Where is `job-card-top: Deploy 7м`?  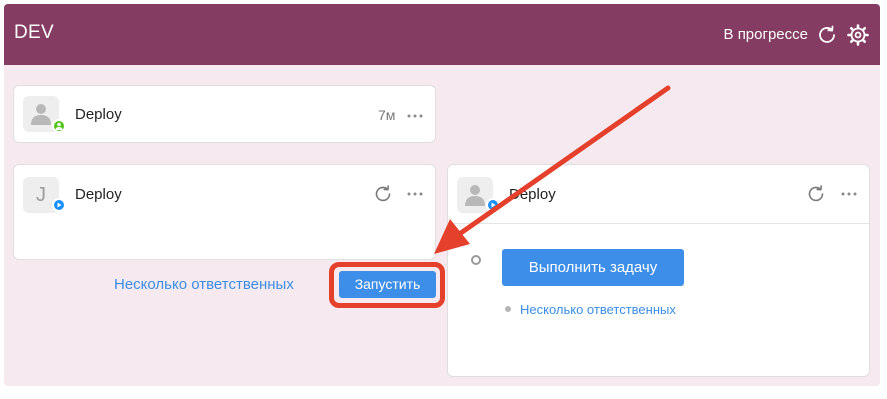 job-card-top: Deploy 7м is located at coordinates (224, 114).